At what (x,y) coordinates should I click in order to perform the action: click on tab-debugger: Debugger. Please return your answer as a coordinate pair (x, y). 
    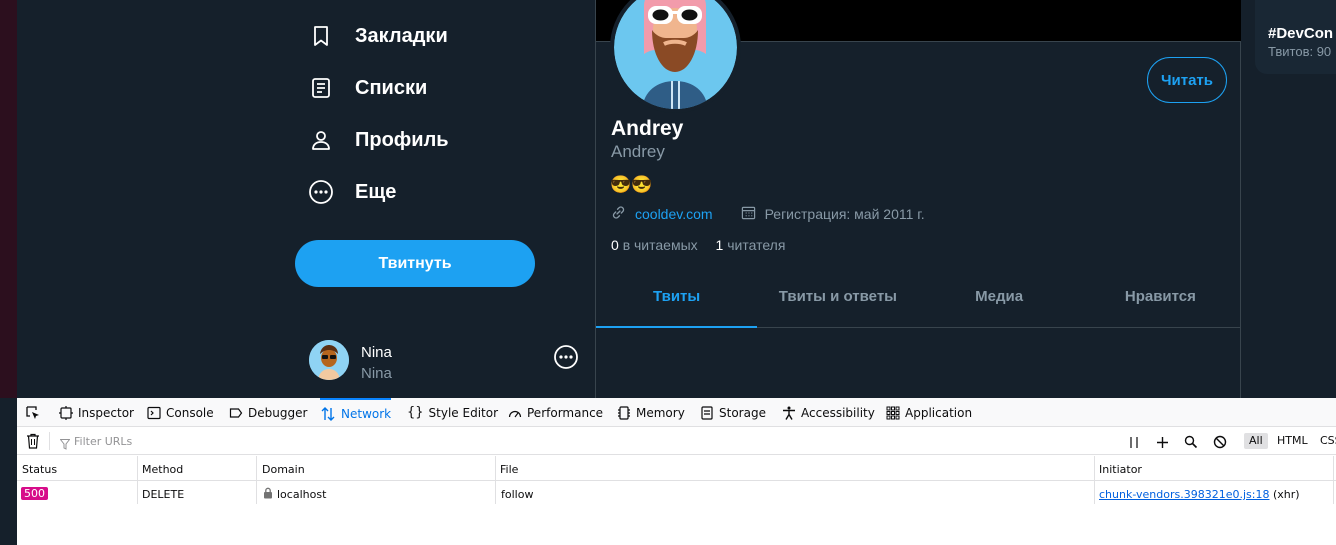
    Looking at the image, I should click on (268, 412).